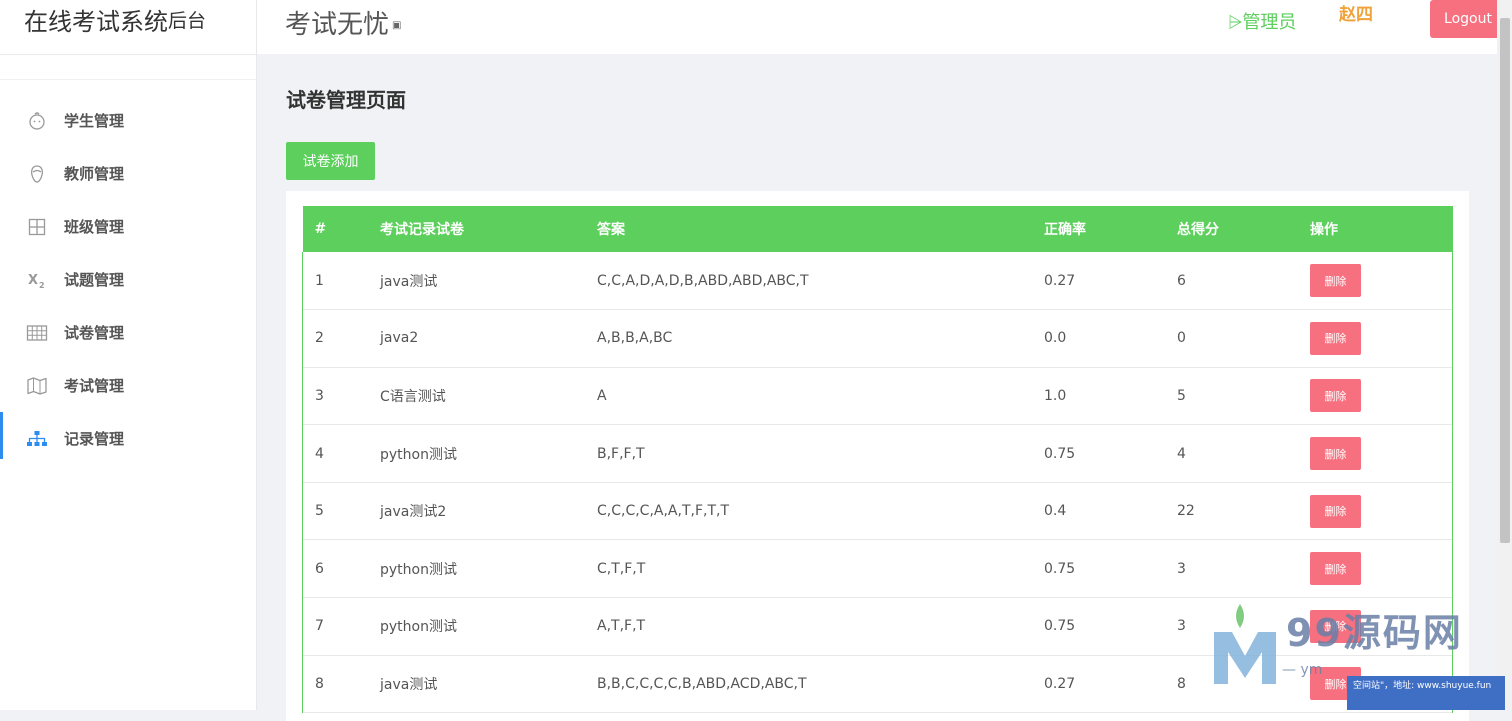  Describe the element at coordinates (621, 453) in the screenshot. I see `cell-answer: B,F,F,T` at that location.